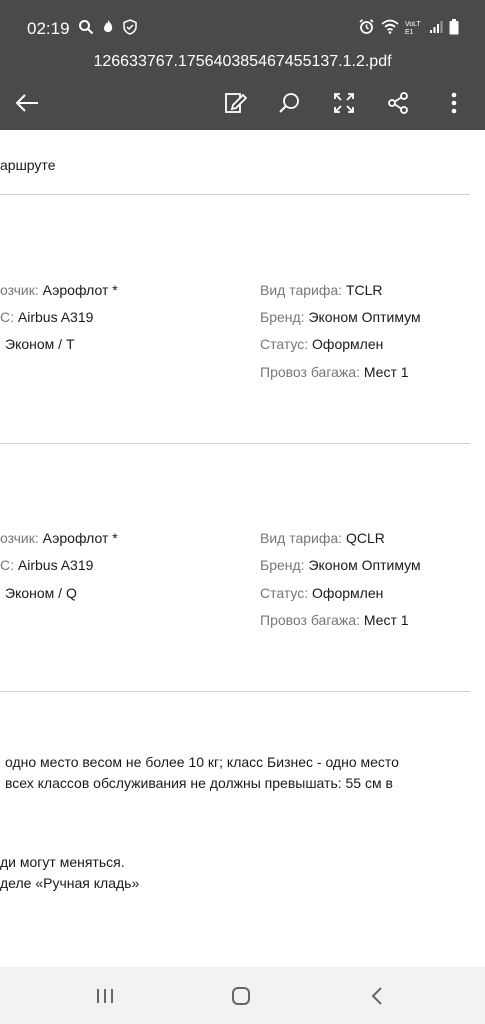  I want to click on nav-back-button, so click(377, 996).